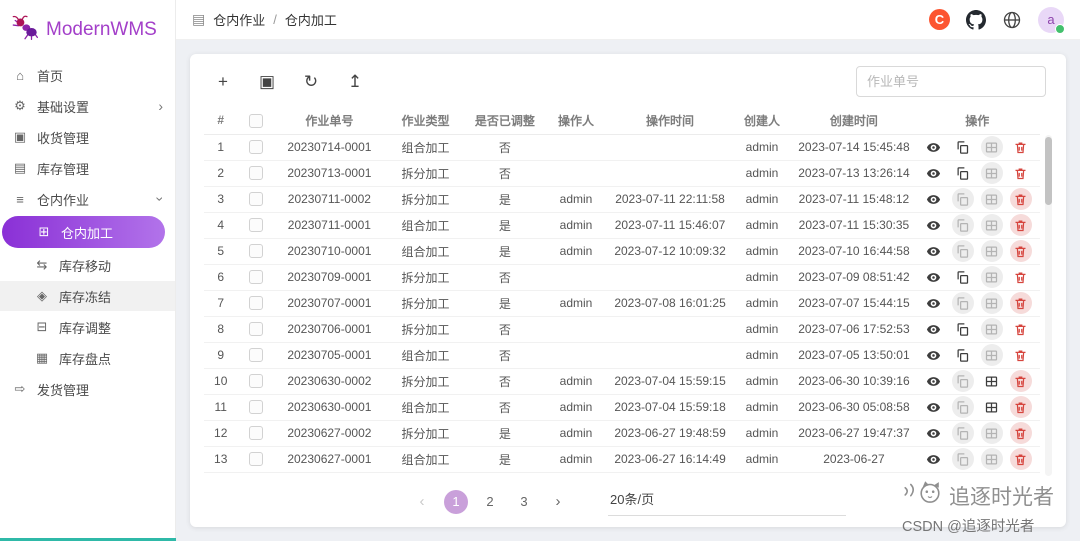 This screenshot has width=1080, height=541. What do you see at coordinates (267, 82) in the screenshot?
I see `scan-button: ▣` at bounding box center [267, 82].